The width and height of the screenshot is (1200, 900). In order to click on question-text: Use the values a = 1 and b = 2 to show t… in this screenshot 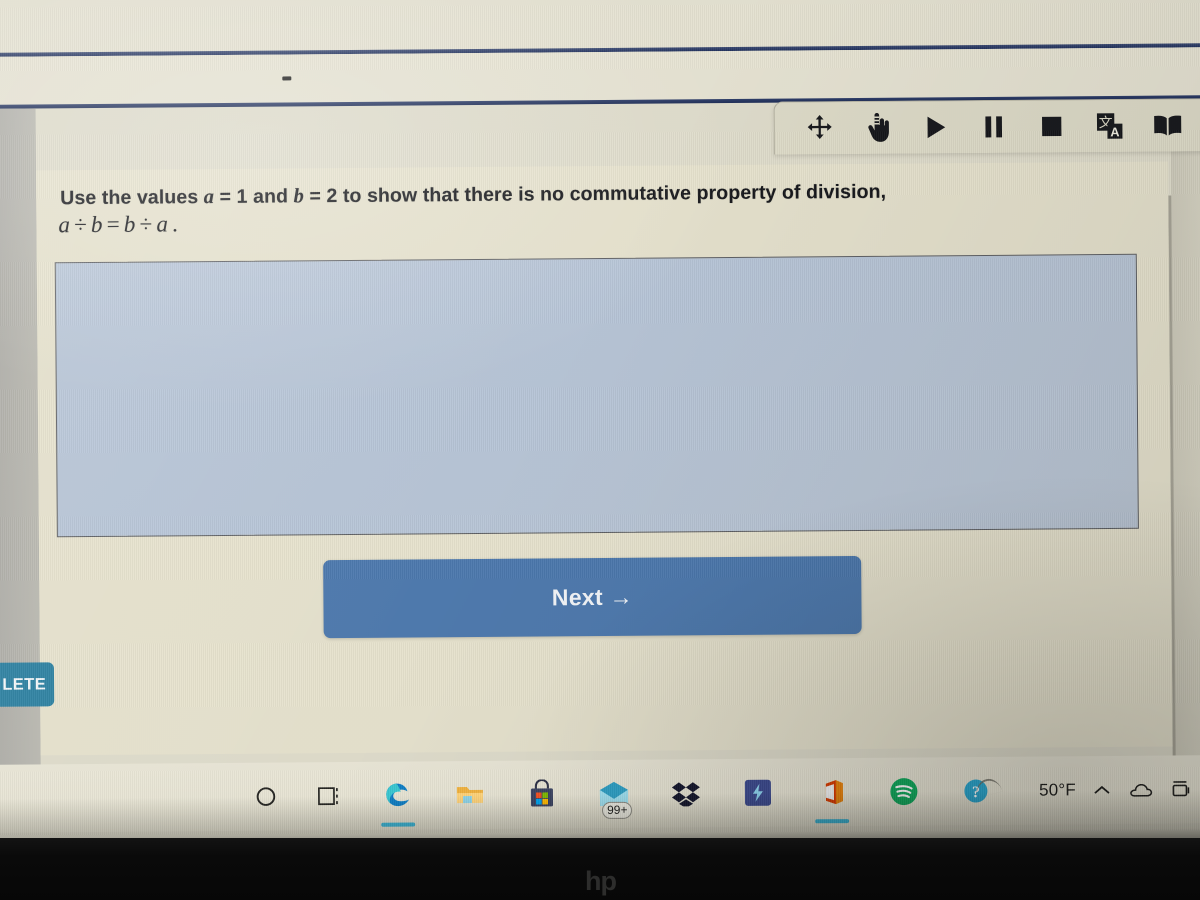, I will do `click(570, 194)`.